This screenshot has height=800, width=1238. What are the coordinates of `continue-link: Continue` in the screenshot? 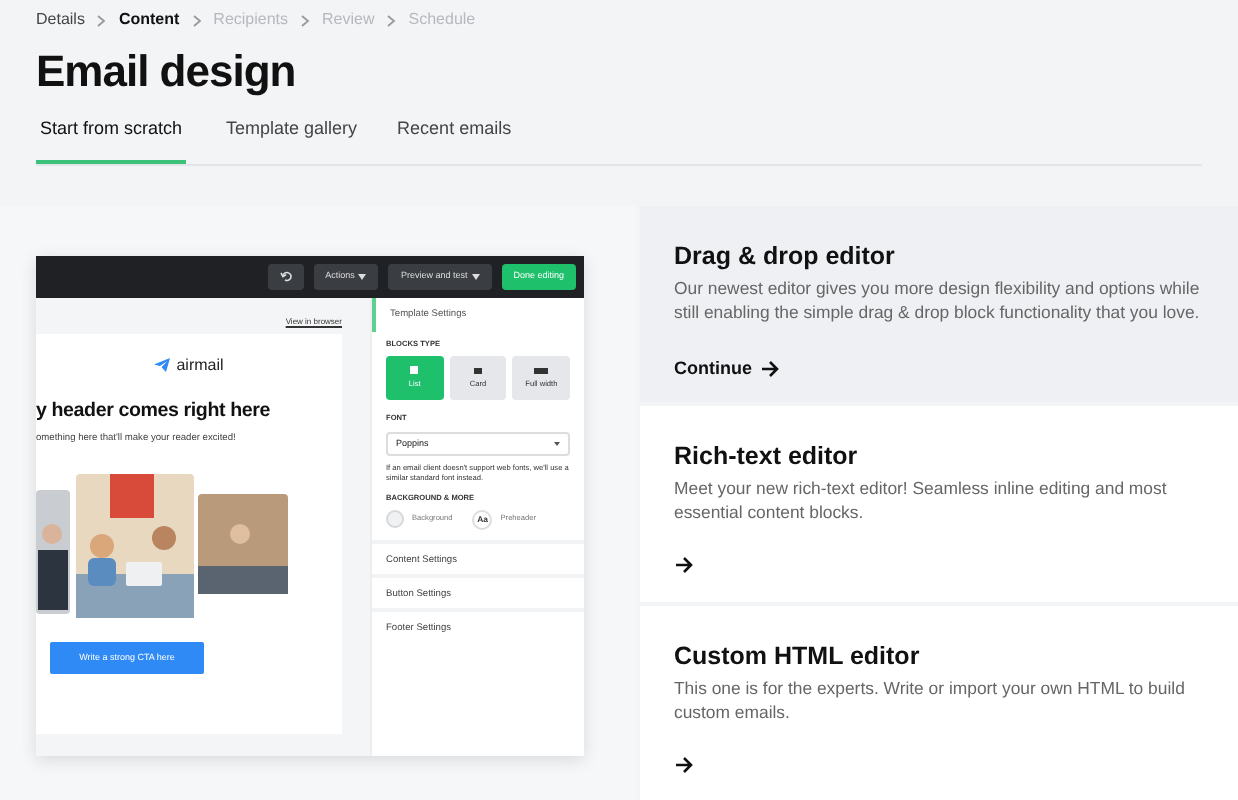 It's located at (727, 368).